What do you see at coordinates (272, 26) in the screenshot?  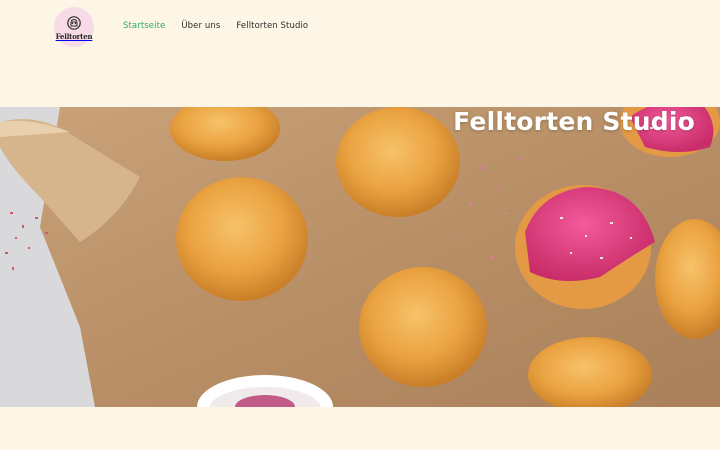 I see `nav-item-felltorten-studio: Felltorten Studio` at bounding box center [272, 26].